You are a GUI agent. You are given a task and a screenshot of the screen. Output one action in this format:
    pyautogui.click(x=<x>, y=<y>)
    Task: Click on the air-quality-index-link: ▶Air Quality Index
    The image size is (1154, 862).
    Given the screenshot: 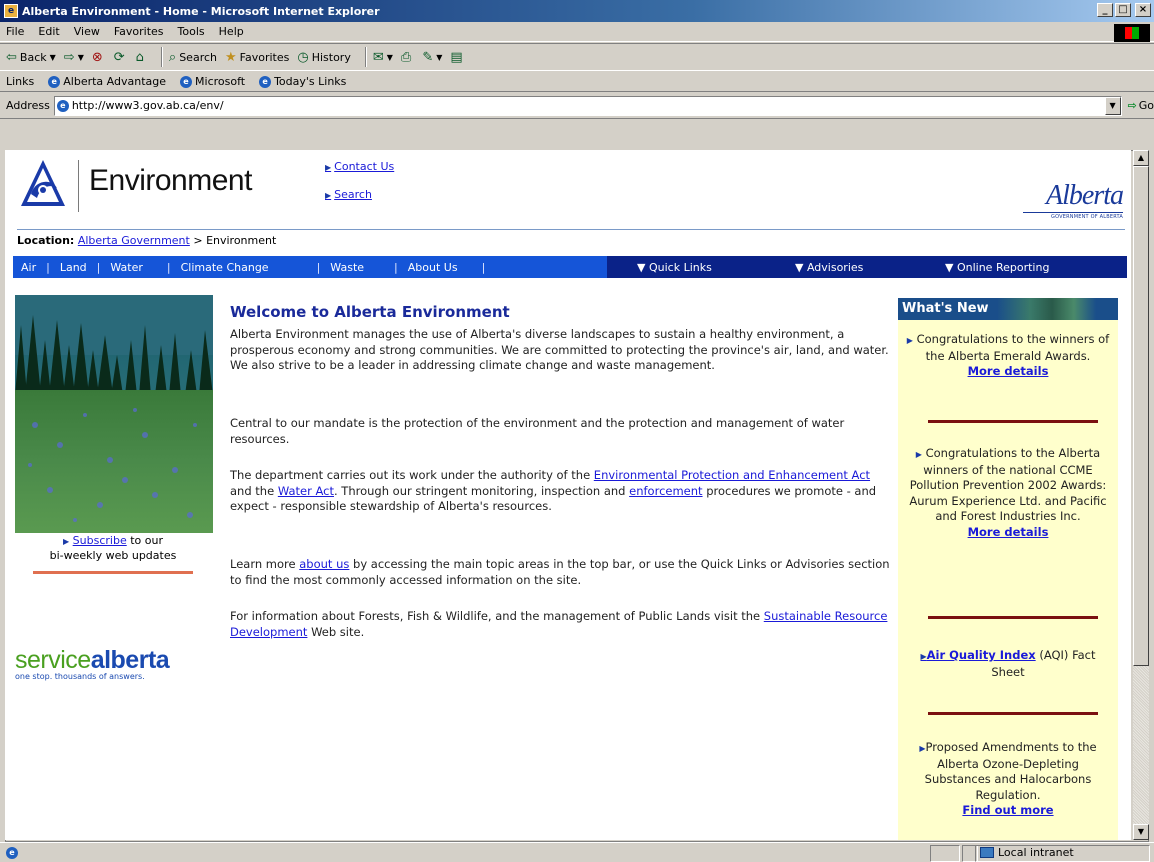 What is the action you would take?
    pyautogui.click(x=977, y=655)
    